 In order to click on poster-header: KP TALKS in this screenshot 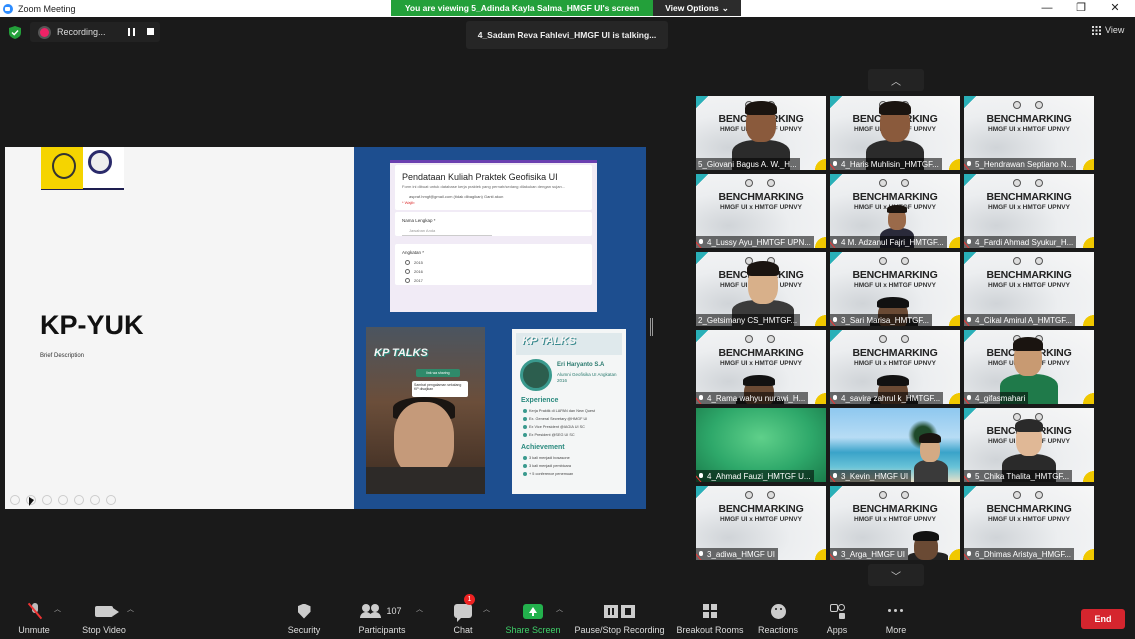, I will do `click(569, 344)`.